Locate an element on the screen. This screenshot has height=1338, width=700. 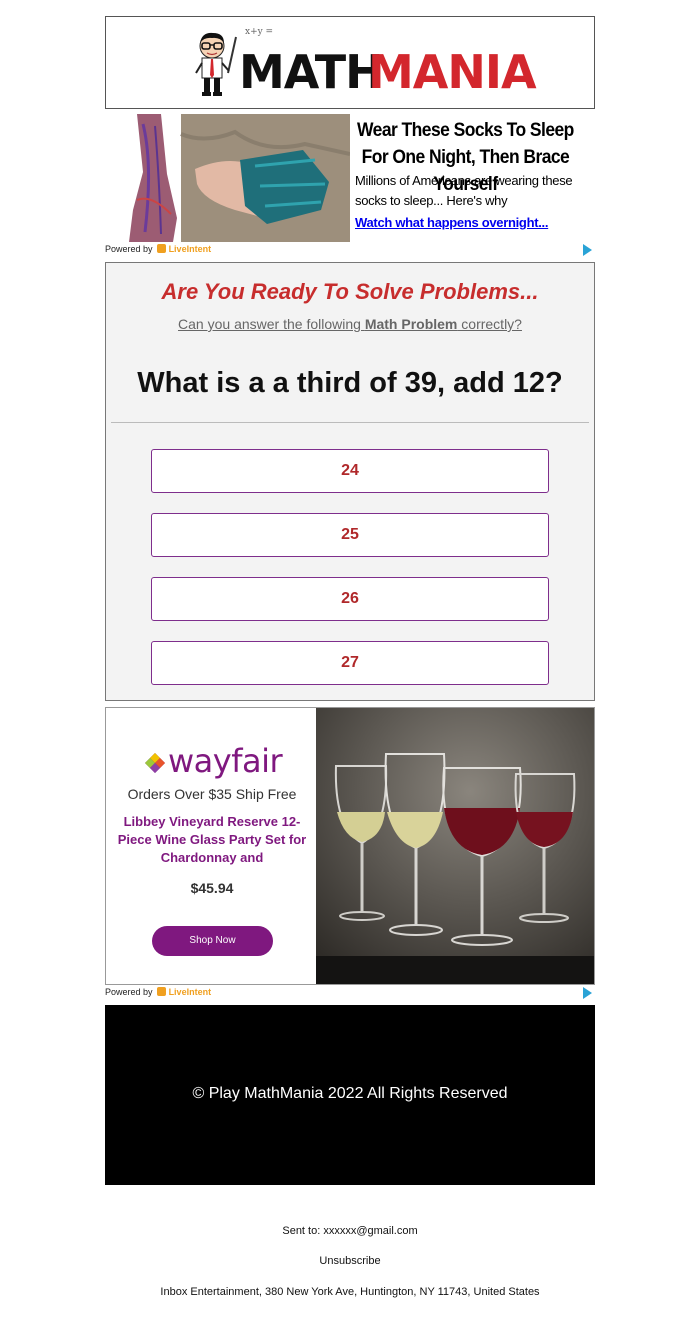
powered-by-liveintent: Powered by LiveIntent is located at coordinates (158, 249).